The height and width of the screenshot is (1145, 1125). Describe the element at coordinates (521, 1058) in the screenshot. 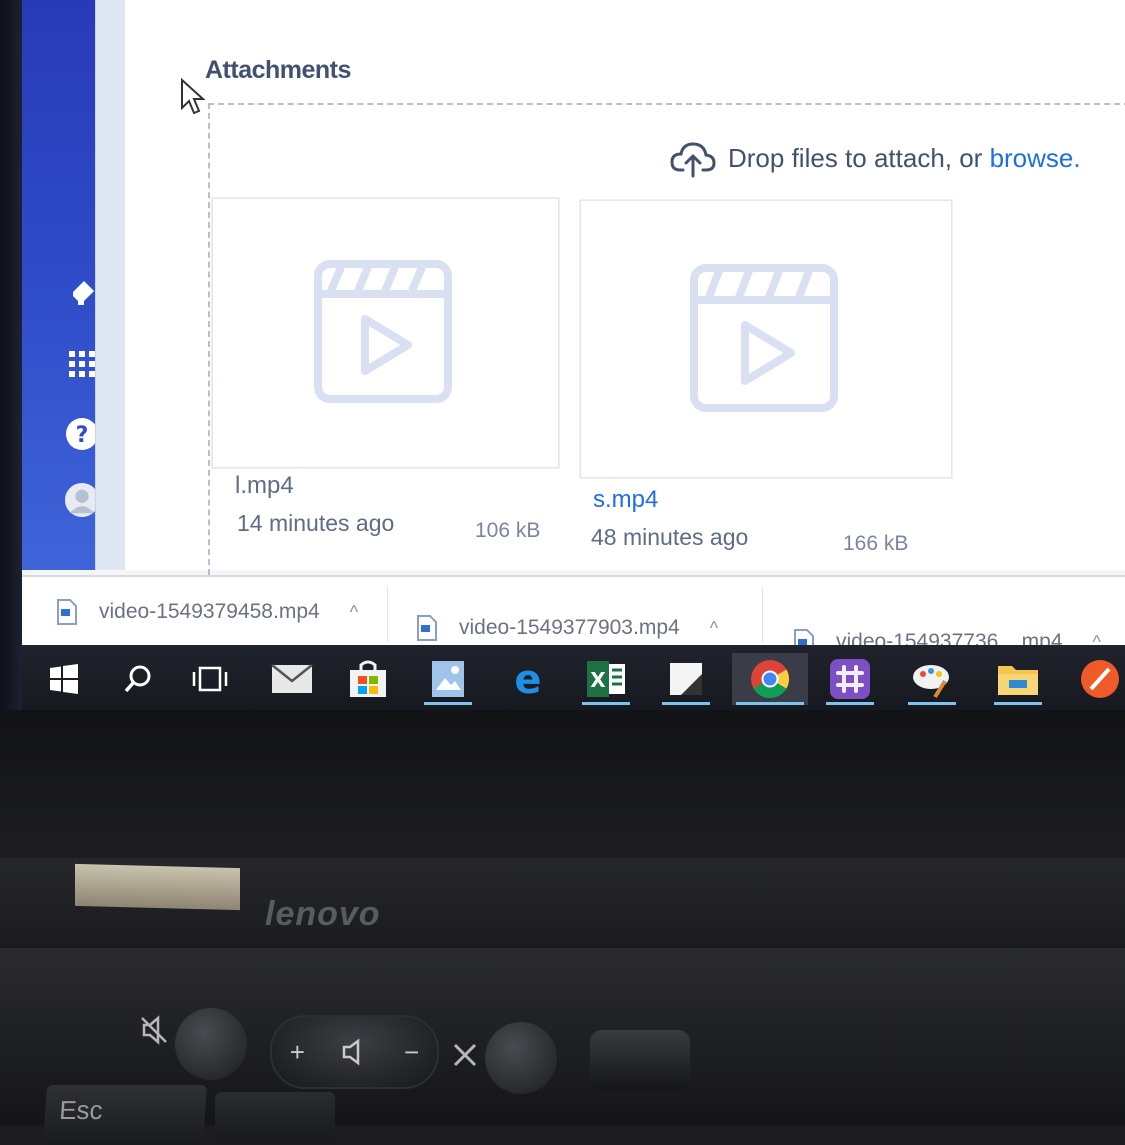

I see `mic-mute-button` at that location.